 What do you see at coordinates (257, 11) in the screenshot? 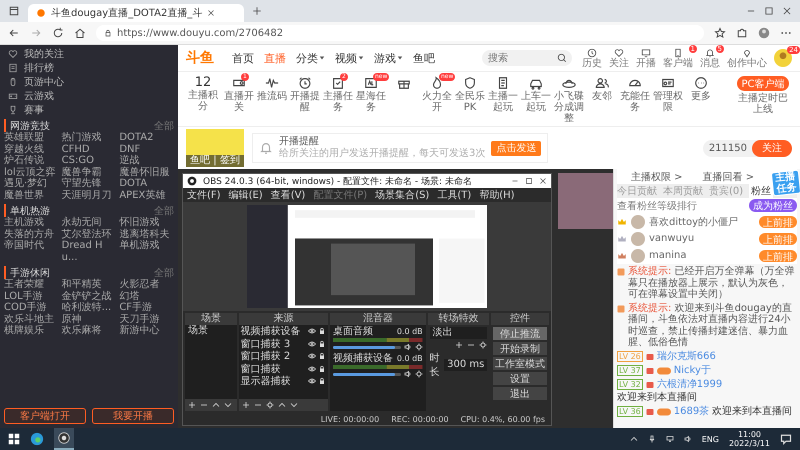
I see `new-tab-icon` at bounding box center [257, 11].